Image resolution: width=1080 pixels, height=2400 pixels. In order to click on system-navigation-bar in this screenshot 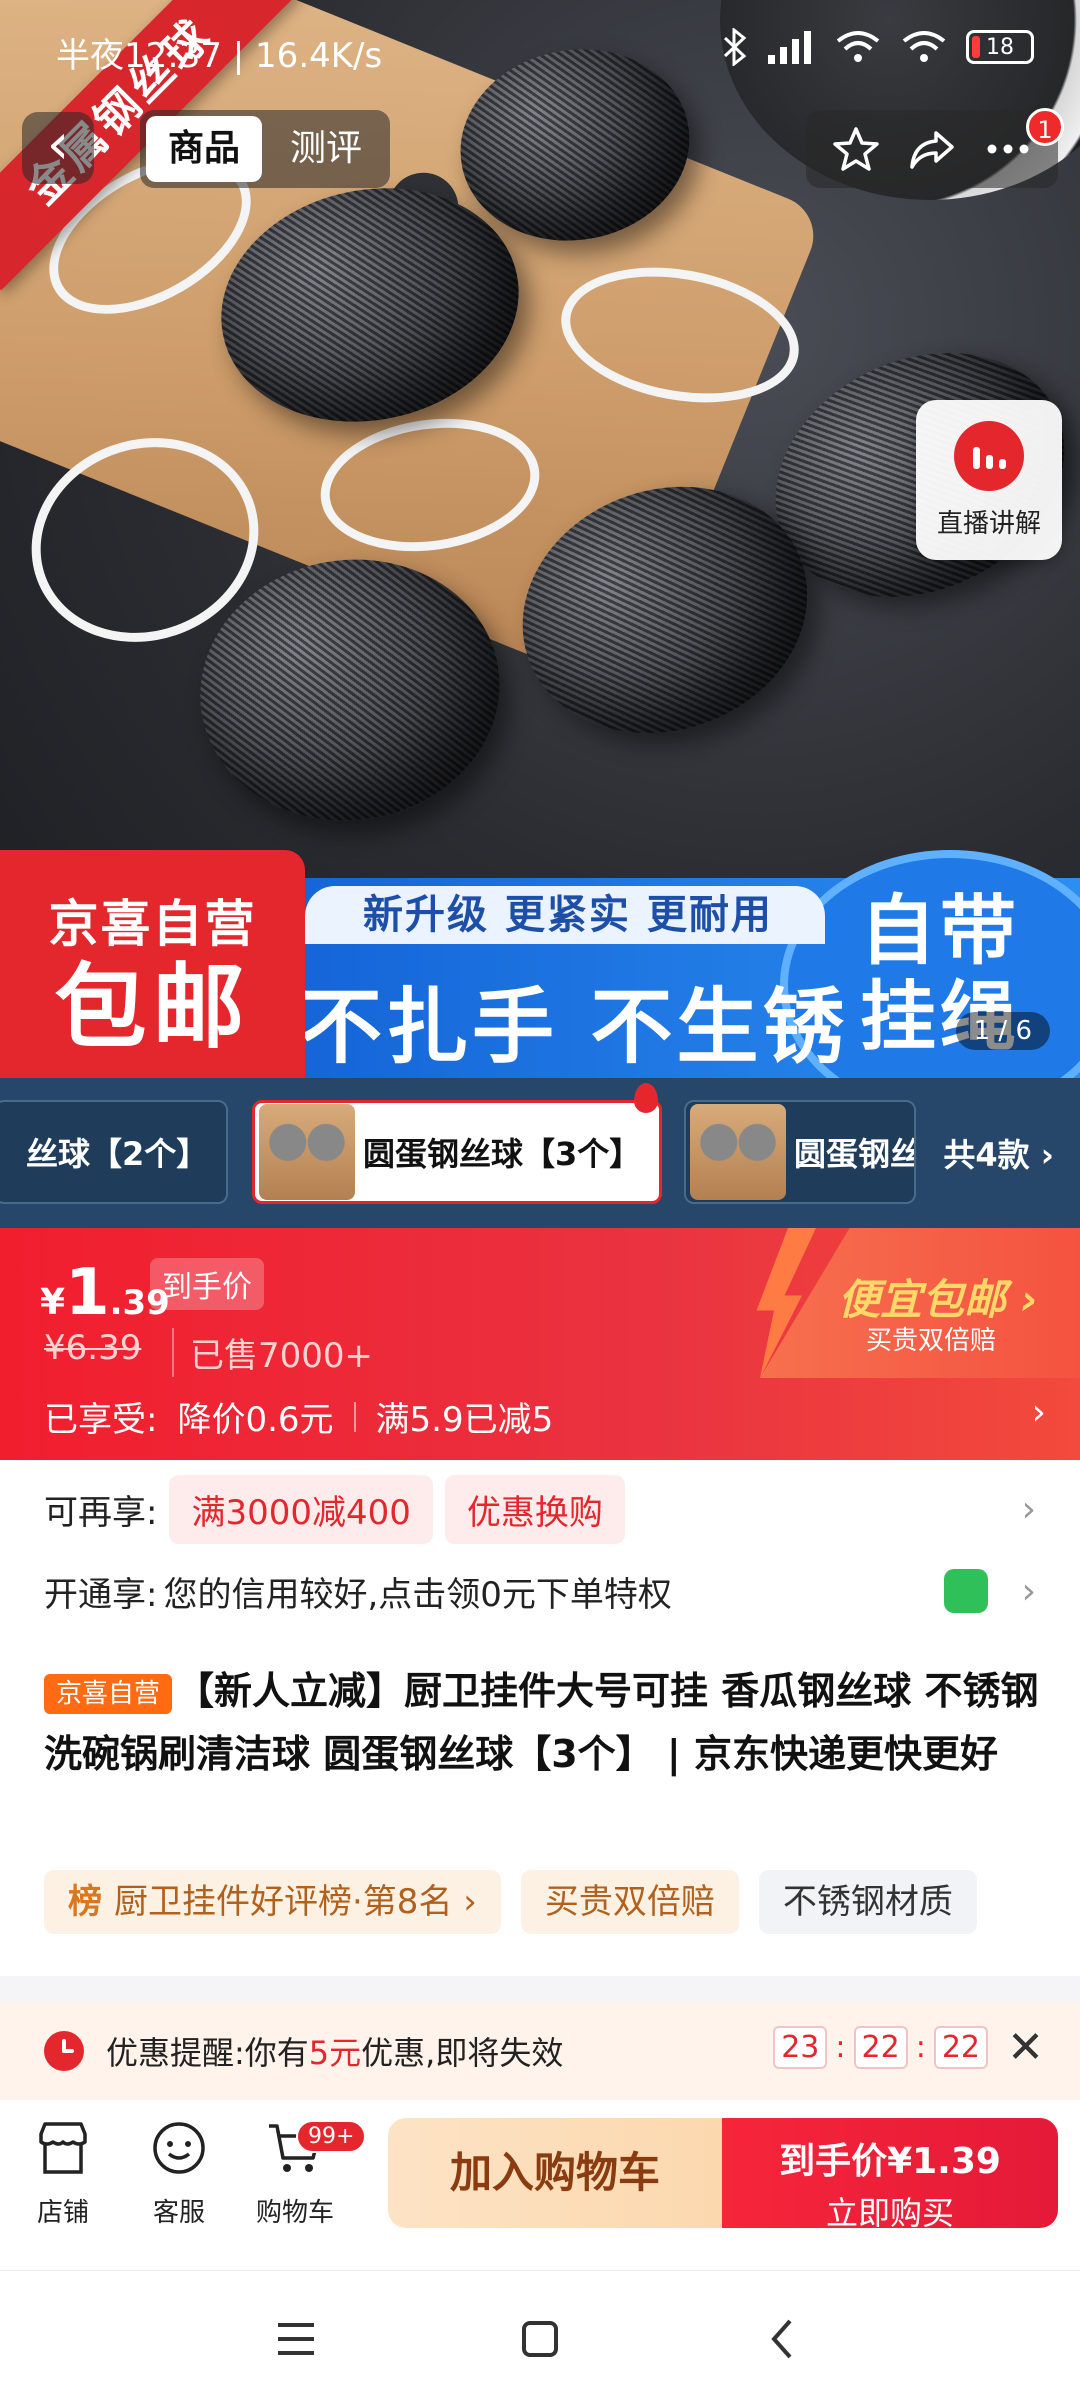, I will do `click(540, 2335)`.